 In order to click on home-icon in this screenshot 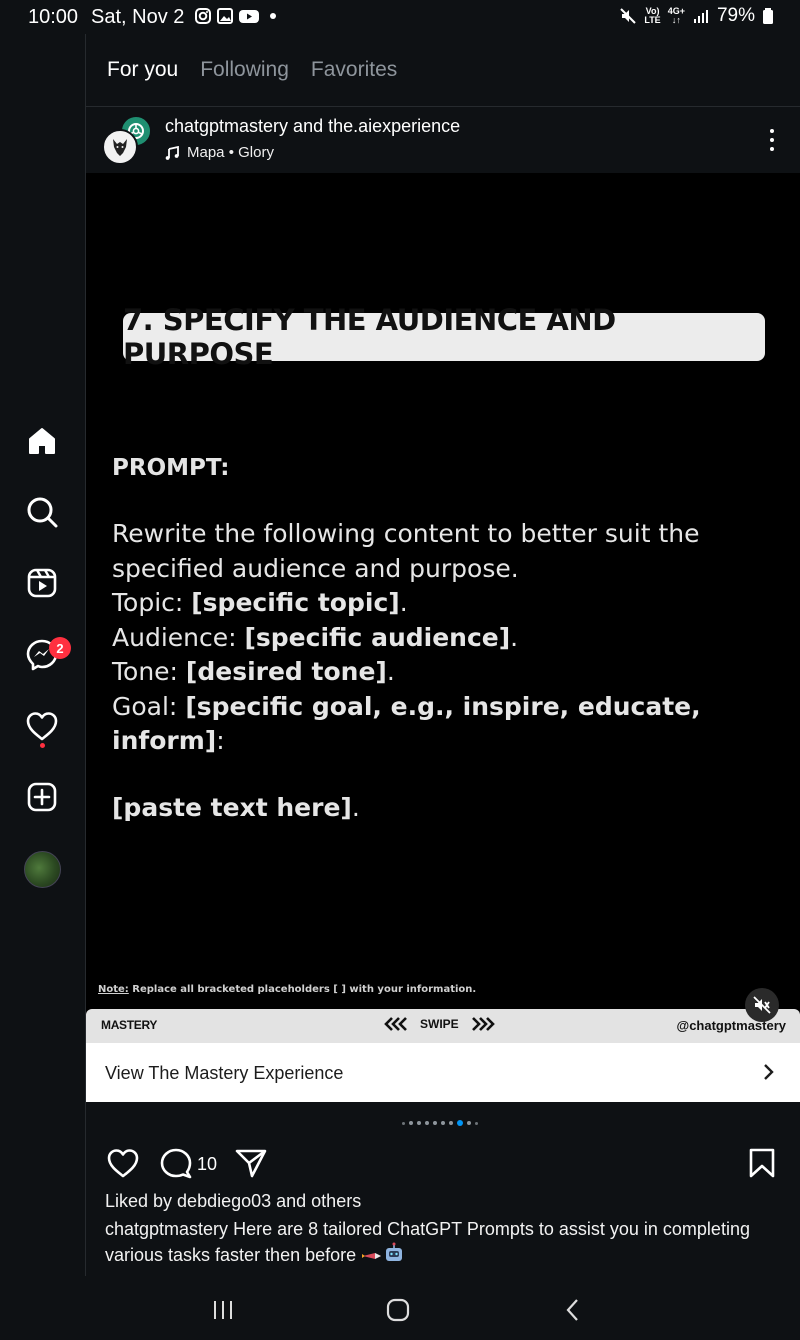, I will do `click(42, 441)`.